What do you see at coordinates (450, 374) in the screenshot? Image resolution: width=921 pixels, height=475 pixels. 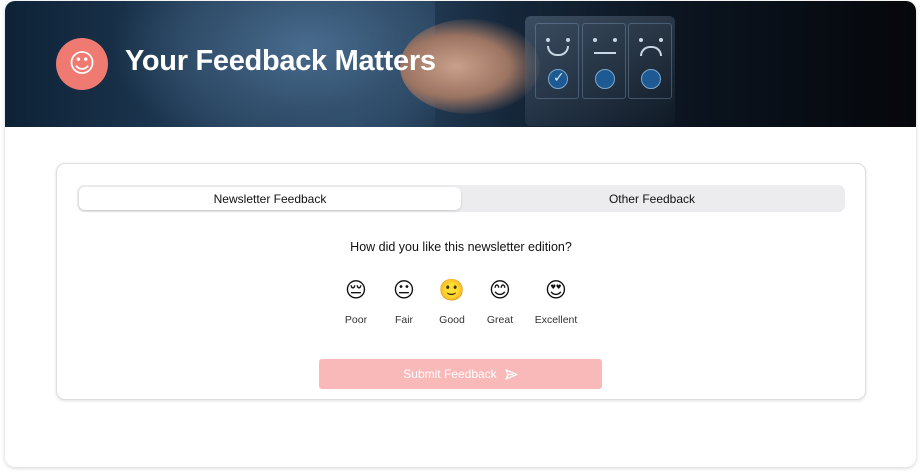 I see `submit-button-label: Submit Feedback` at bounding box center [450, 374].